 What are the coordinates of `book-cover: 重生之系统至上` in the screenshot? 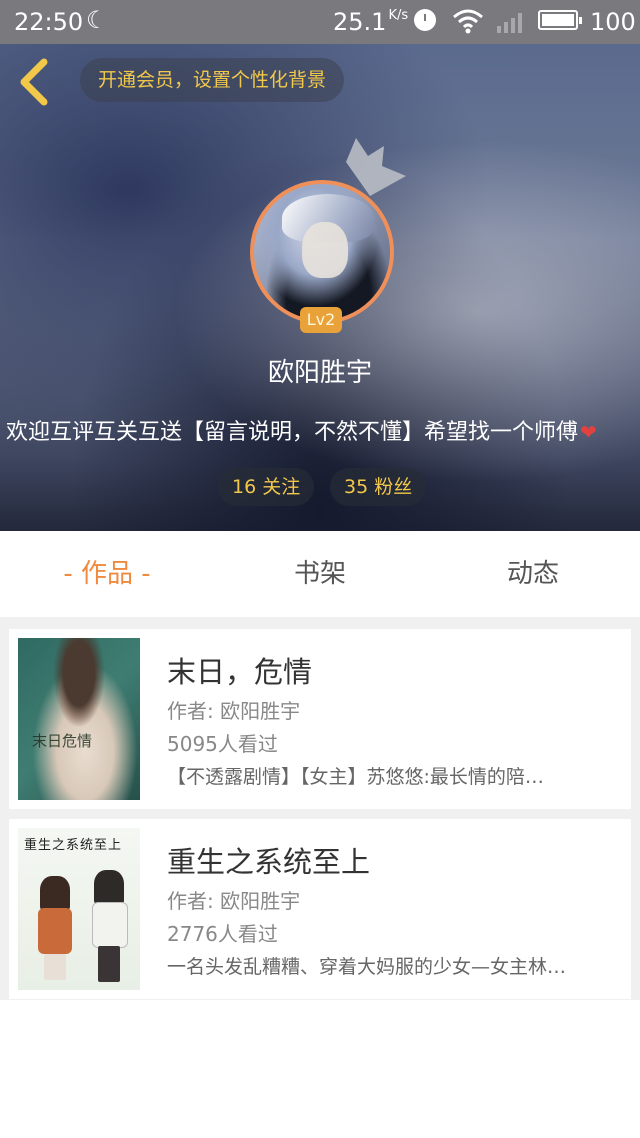 It's located at (79, 909).